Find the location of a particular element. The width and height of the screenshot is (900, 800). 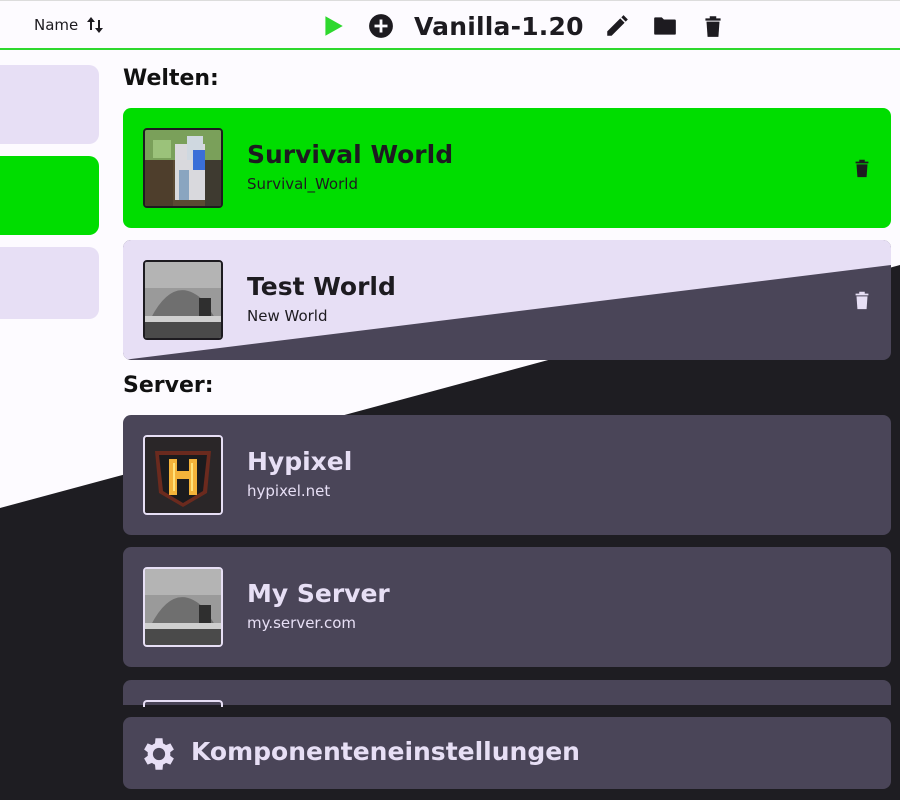

profile-toolbar: Vanilla-1.20 is located at coordinates (532, 26).